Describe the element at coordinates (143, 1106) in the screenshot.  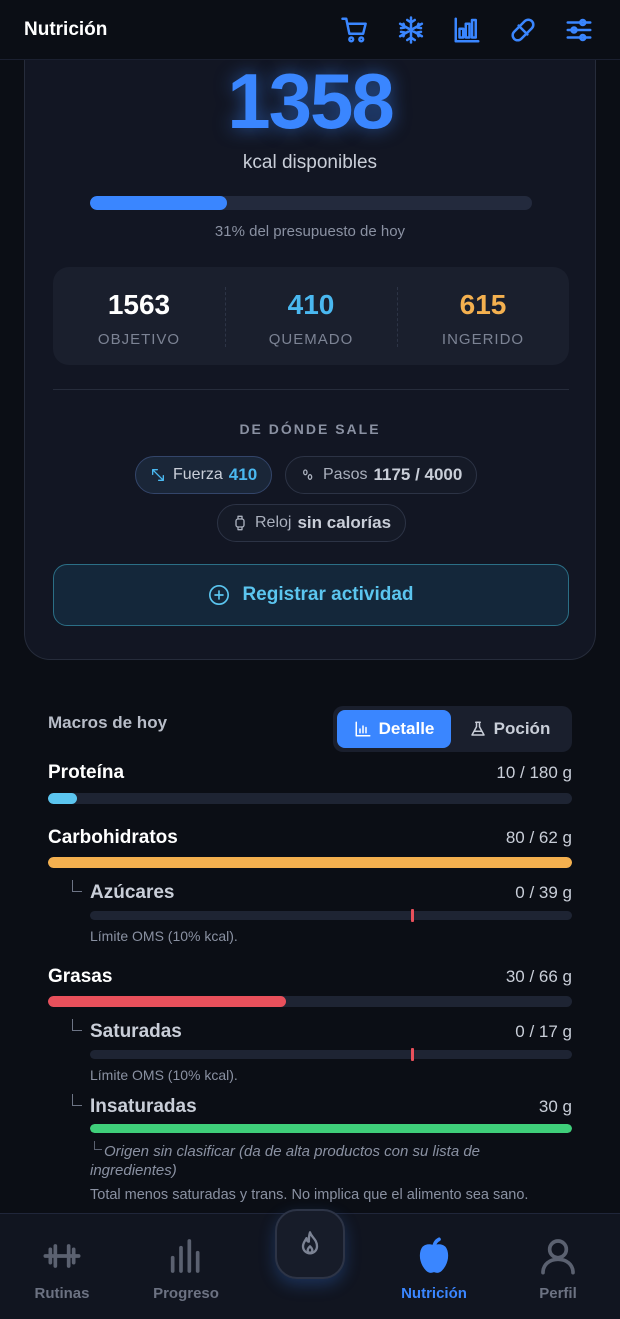
I see `macro-insaturadas-name: Insaturadas` at that location.